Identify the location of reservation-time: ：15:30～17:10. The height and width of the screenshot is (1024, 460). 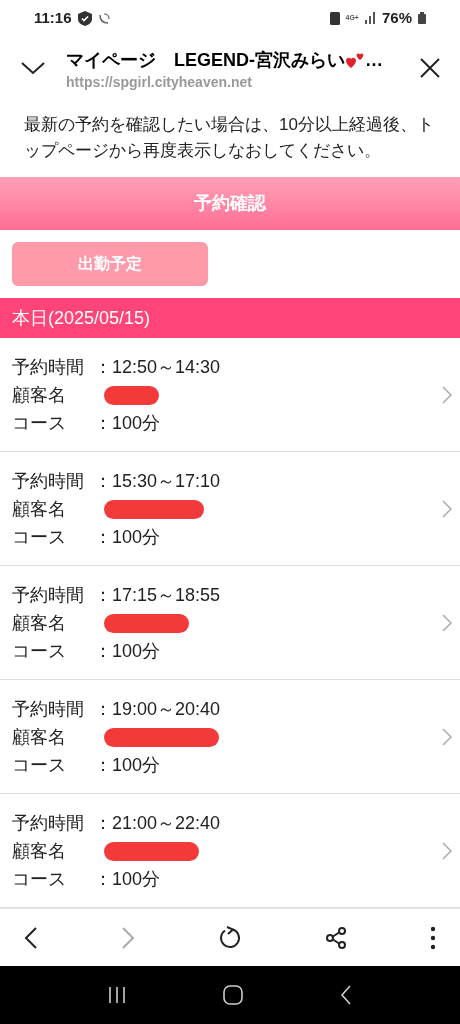
(157, 481).